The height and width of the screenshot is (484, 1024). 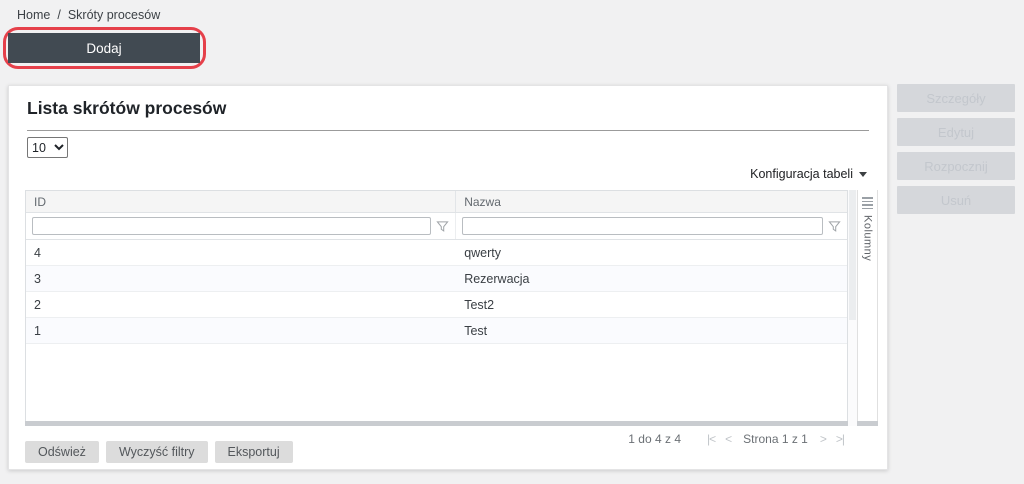 I want to click on filter-cell-nazwa, so click(x=651, y=226).